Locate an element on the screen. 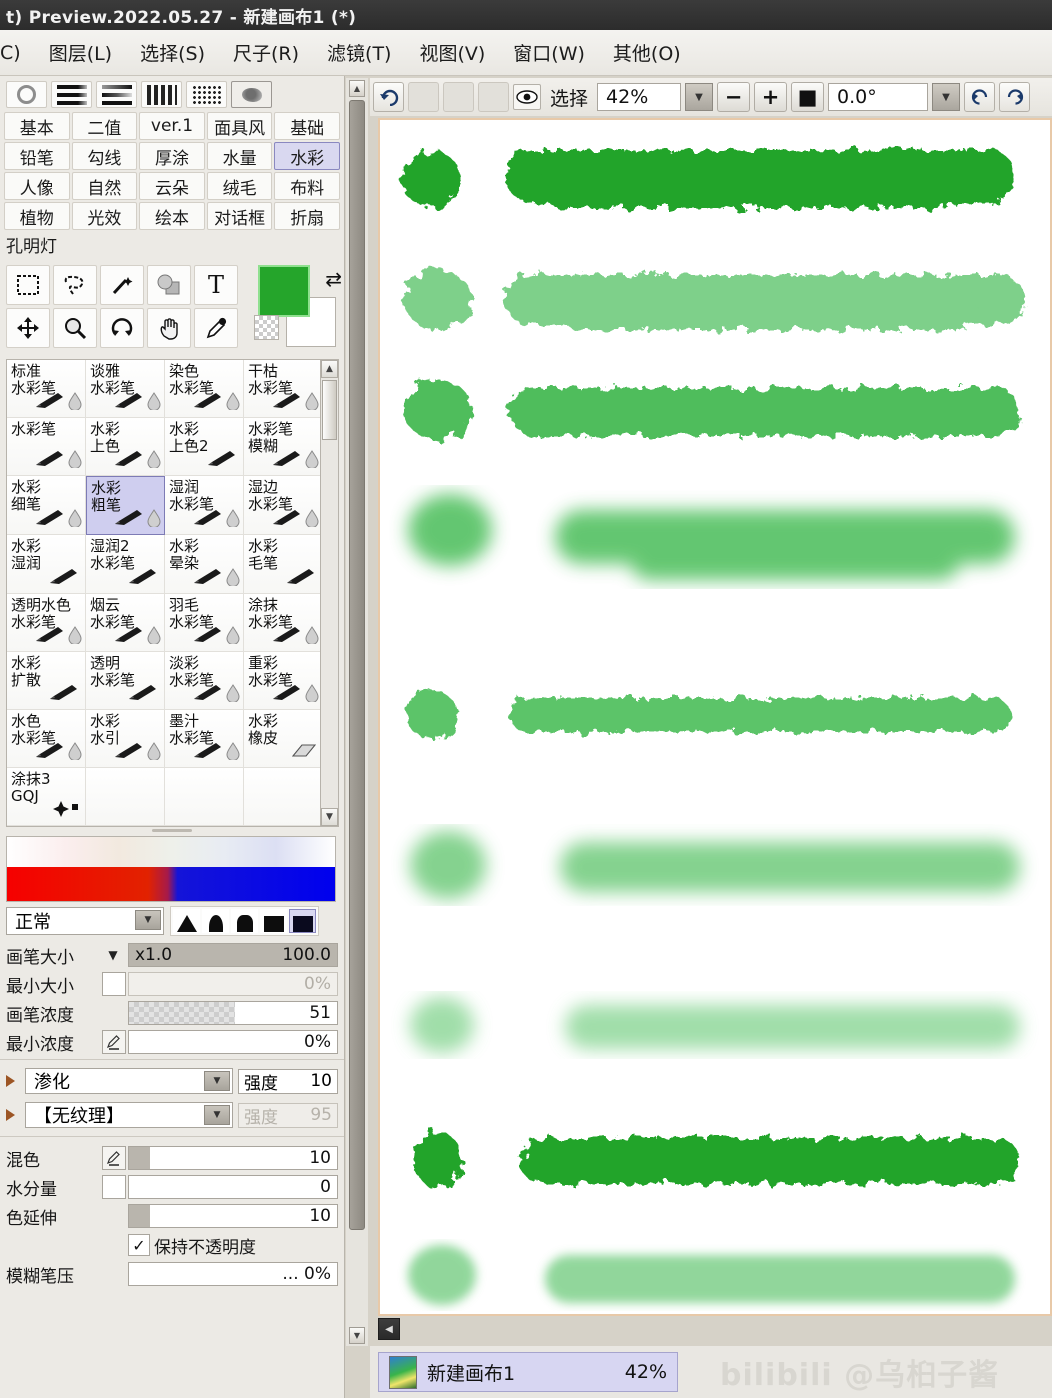  expand-arrow-texture-icon is located at coordinates (10, 1115).